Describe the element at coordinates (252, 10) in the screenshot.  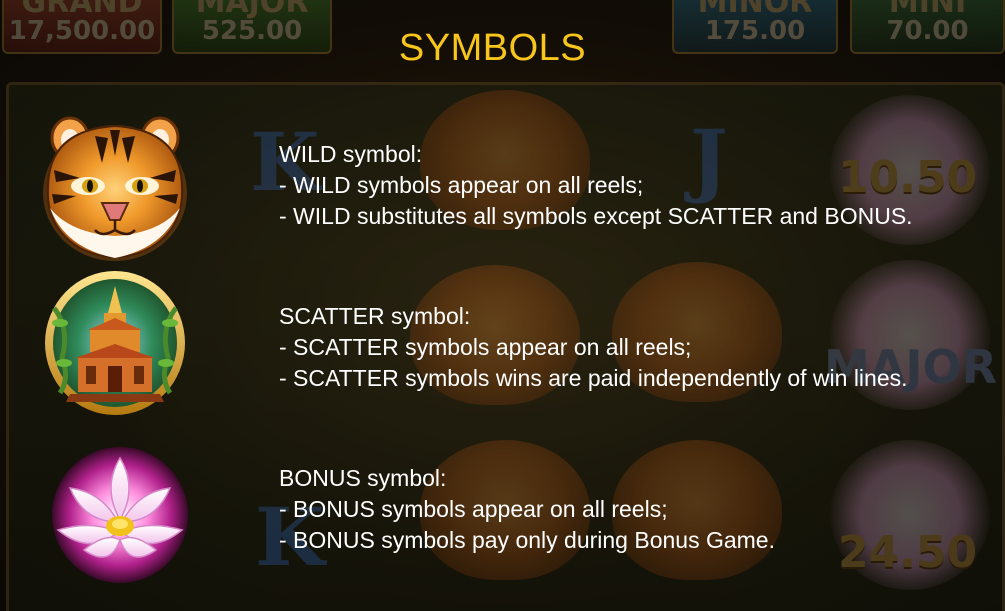
I see `jackpot-major-label: MAJOR` at that location.